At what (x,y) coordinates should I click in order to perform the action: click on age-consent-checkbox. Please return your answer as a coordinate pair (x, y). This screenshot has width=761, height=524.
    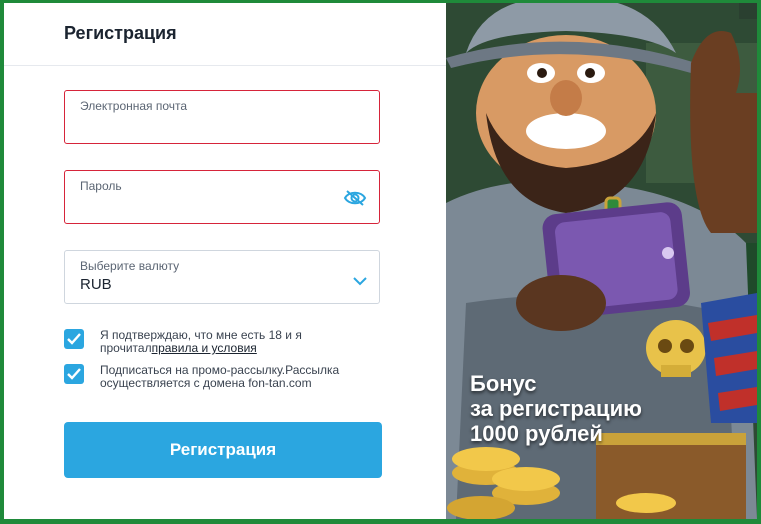
    Looking at the image, I should click on (74, 339).